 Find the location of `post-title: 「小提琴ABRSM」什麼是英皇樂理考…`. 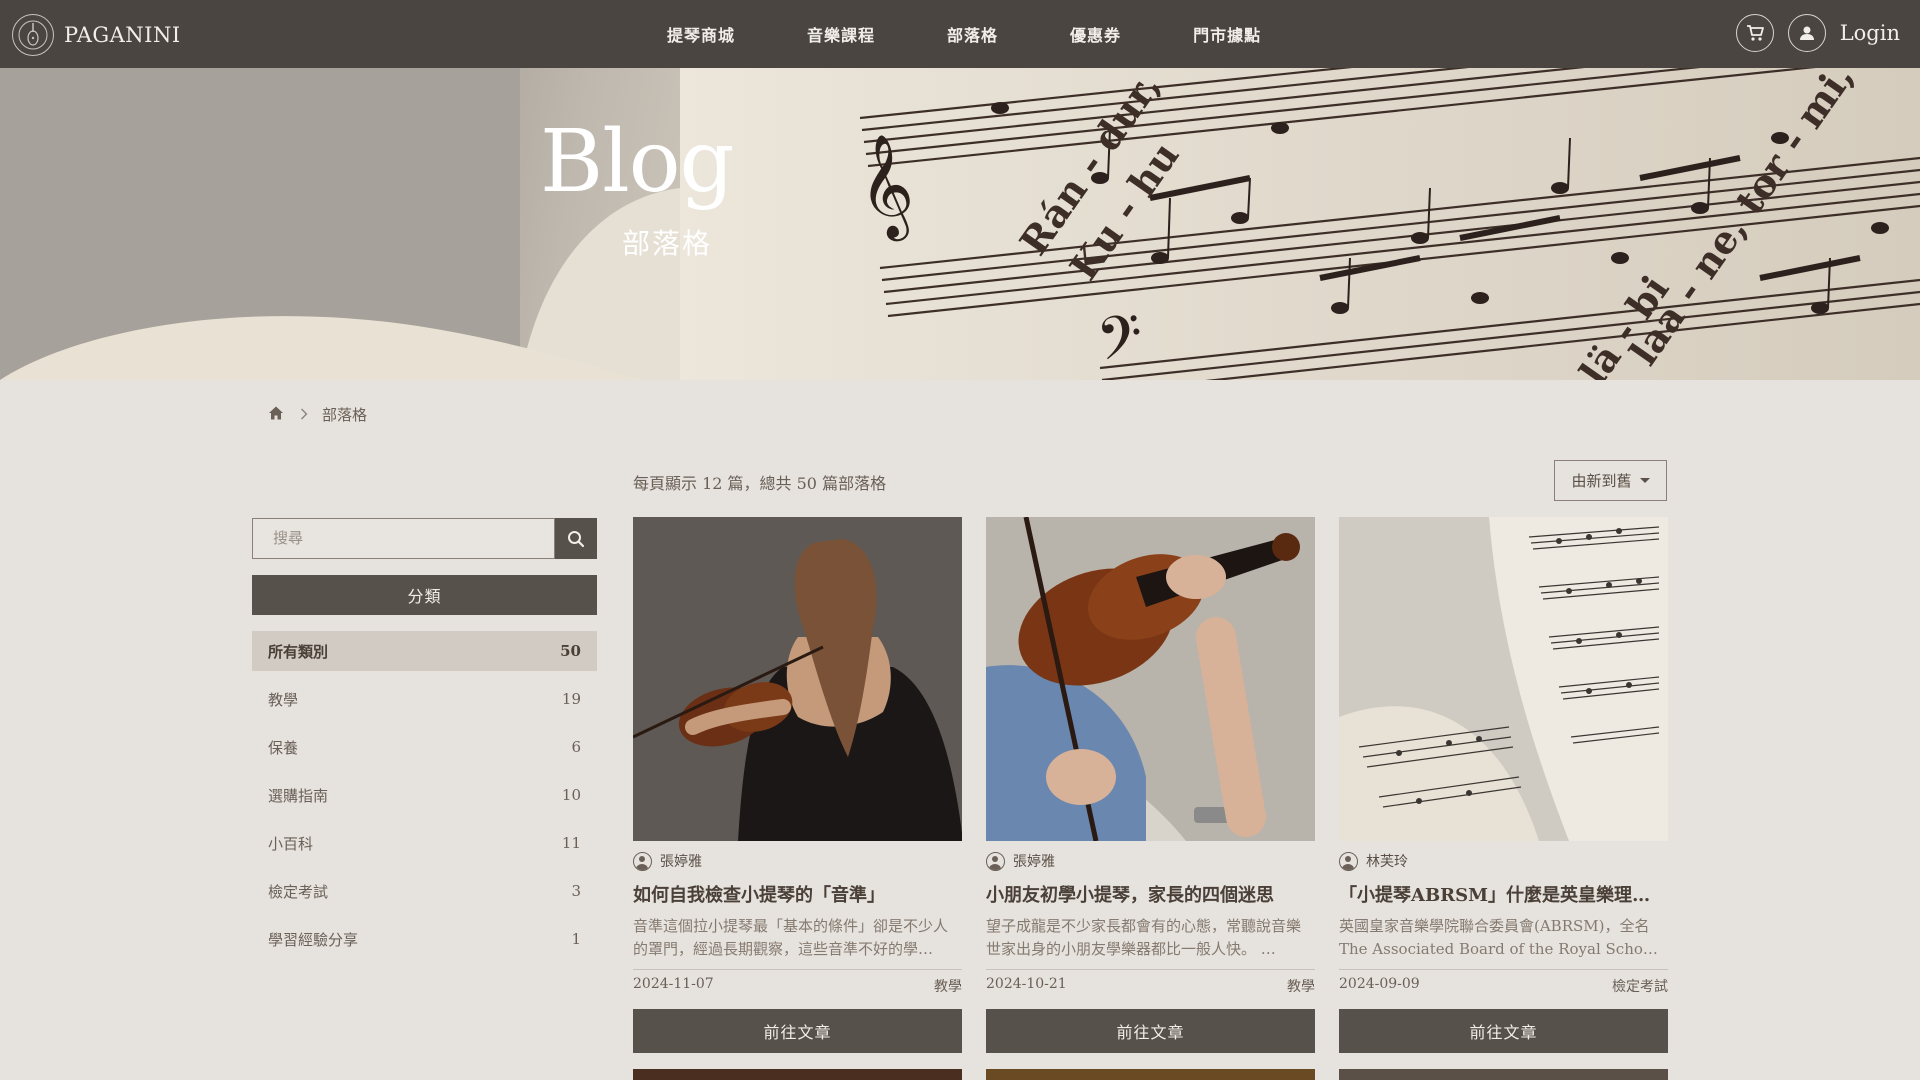

post-title: 「小提琴ABRSM」什麼是英皇樂理考… is located at coordinates (1503, 894).